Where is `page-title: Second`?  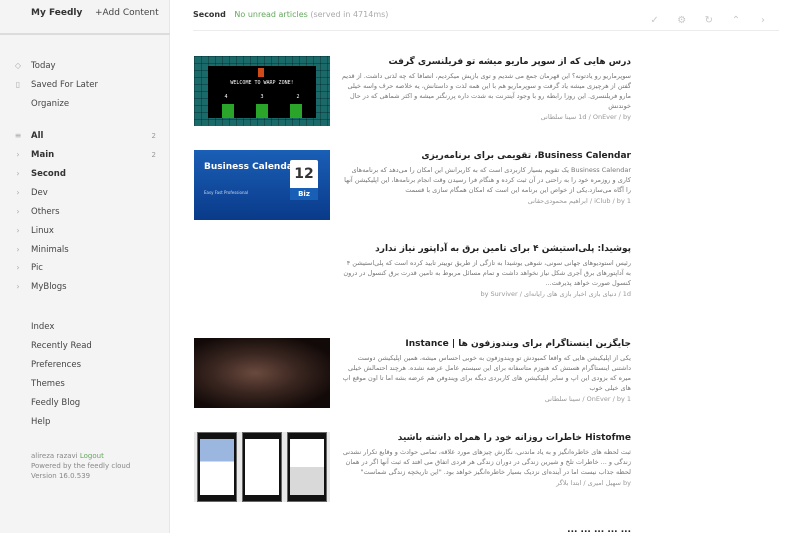 page-title: Second is located at coordinates (209, 14).